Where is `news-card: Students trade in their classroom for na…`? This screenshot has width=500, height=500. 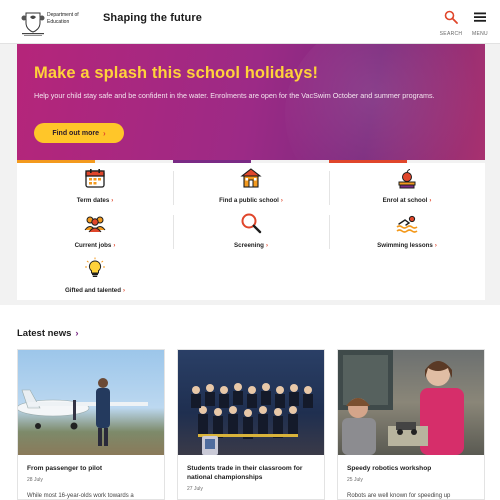
news-card: Students trade in their classroom for na… is located at coordinates (251, 424).